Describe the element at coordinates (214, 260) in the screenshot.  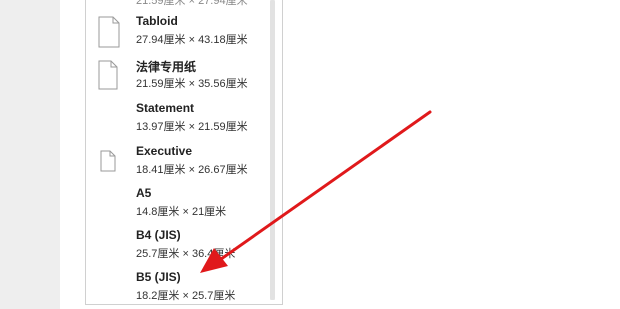
I see `annotation-arrowhead` at that location.